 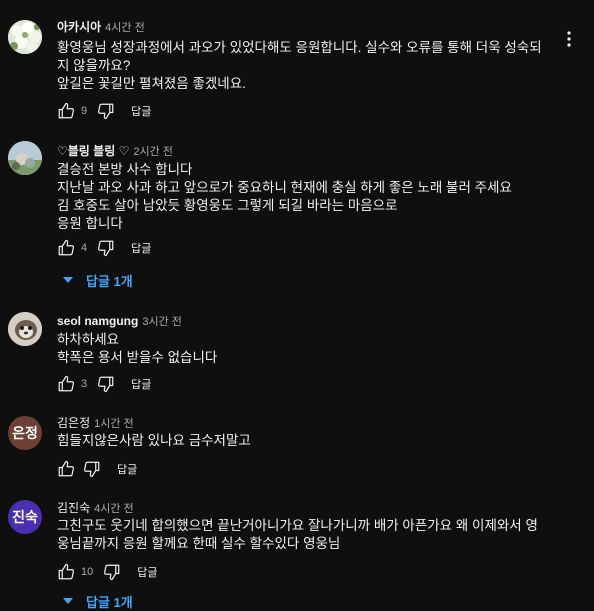 What do you see at coordinates (84, 384) in the screenshot?
I see `like-count: 3` at bounding box center [84, 384].